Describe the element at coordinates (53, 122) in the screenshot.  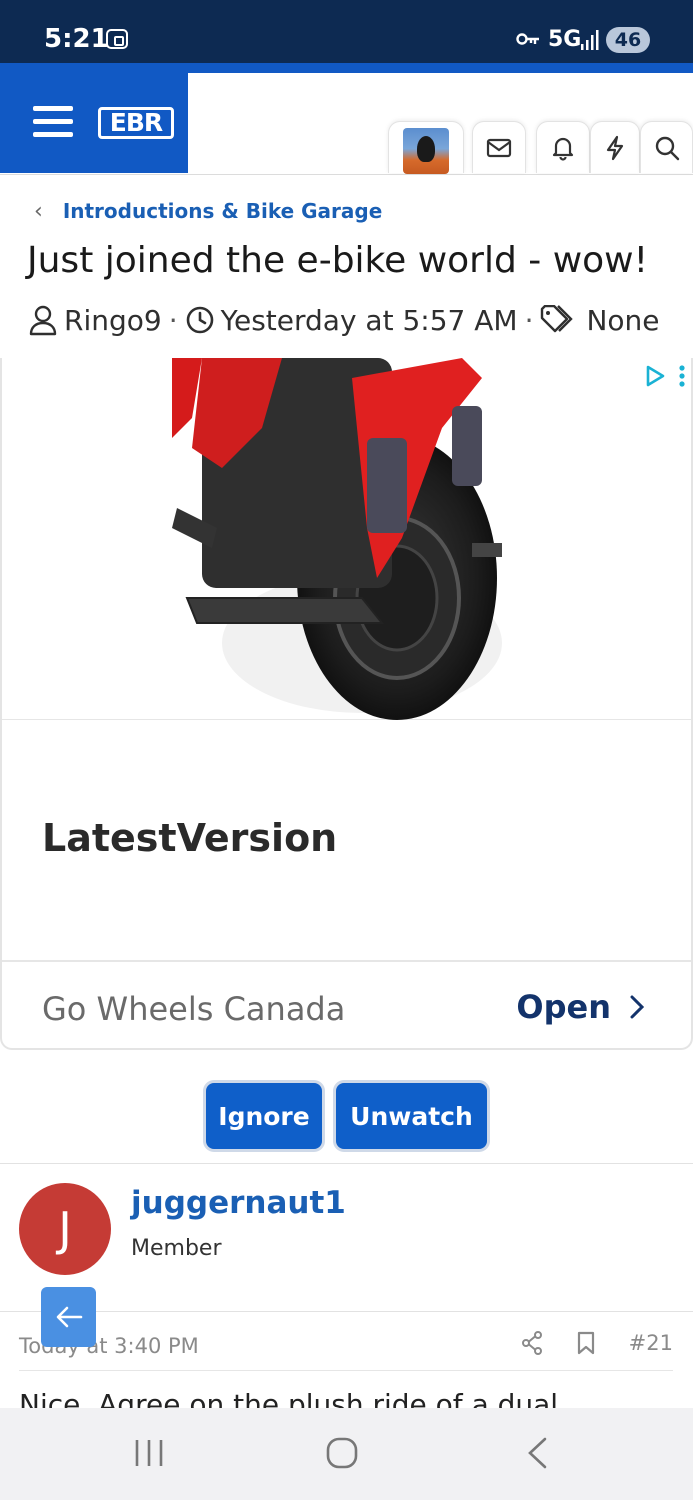
I see `hamburger-icon` at that location.